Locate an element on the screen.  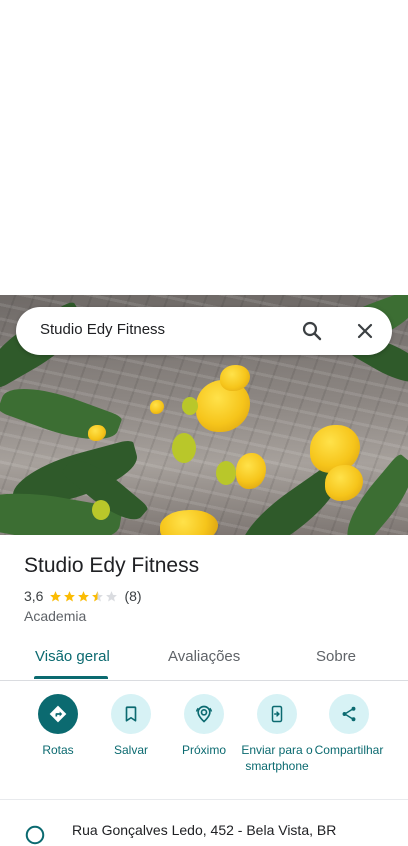
rating-row: 3,6 (8) is located at coordinates (83, 596).